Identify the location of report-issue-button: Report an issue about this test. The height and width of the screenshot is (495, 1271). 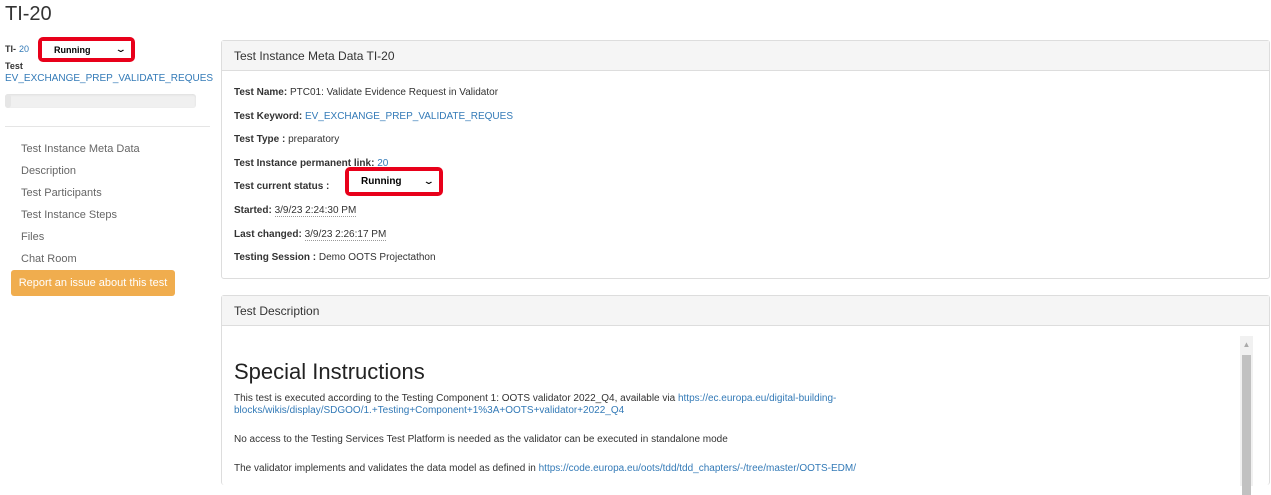
(93, 283).